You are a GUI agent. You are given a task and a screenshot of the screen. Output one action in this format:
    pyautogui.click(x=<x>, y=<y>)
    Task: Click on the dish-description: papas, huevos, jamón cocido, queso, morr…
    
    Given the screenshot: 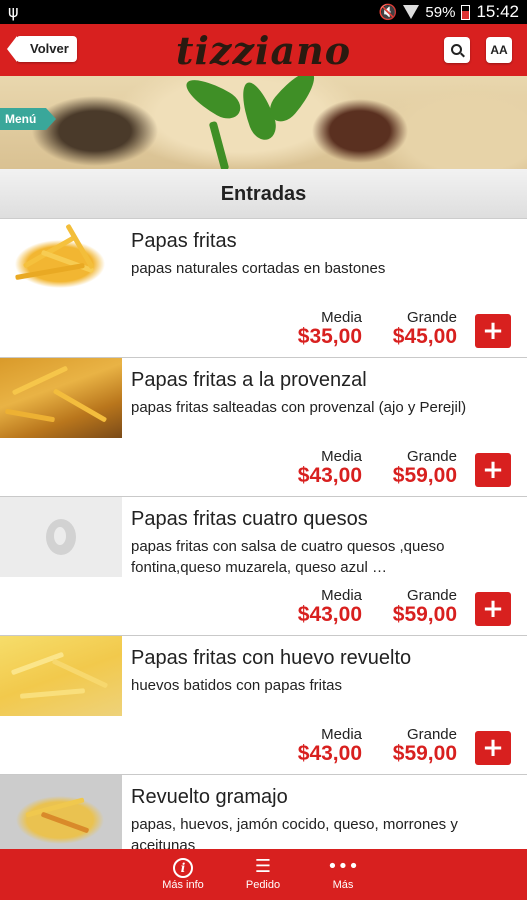 What is the action you would take?
    pyautogui.click(x=294, y=832)
    